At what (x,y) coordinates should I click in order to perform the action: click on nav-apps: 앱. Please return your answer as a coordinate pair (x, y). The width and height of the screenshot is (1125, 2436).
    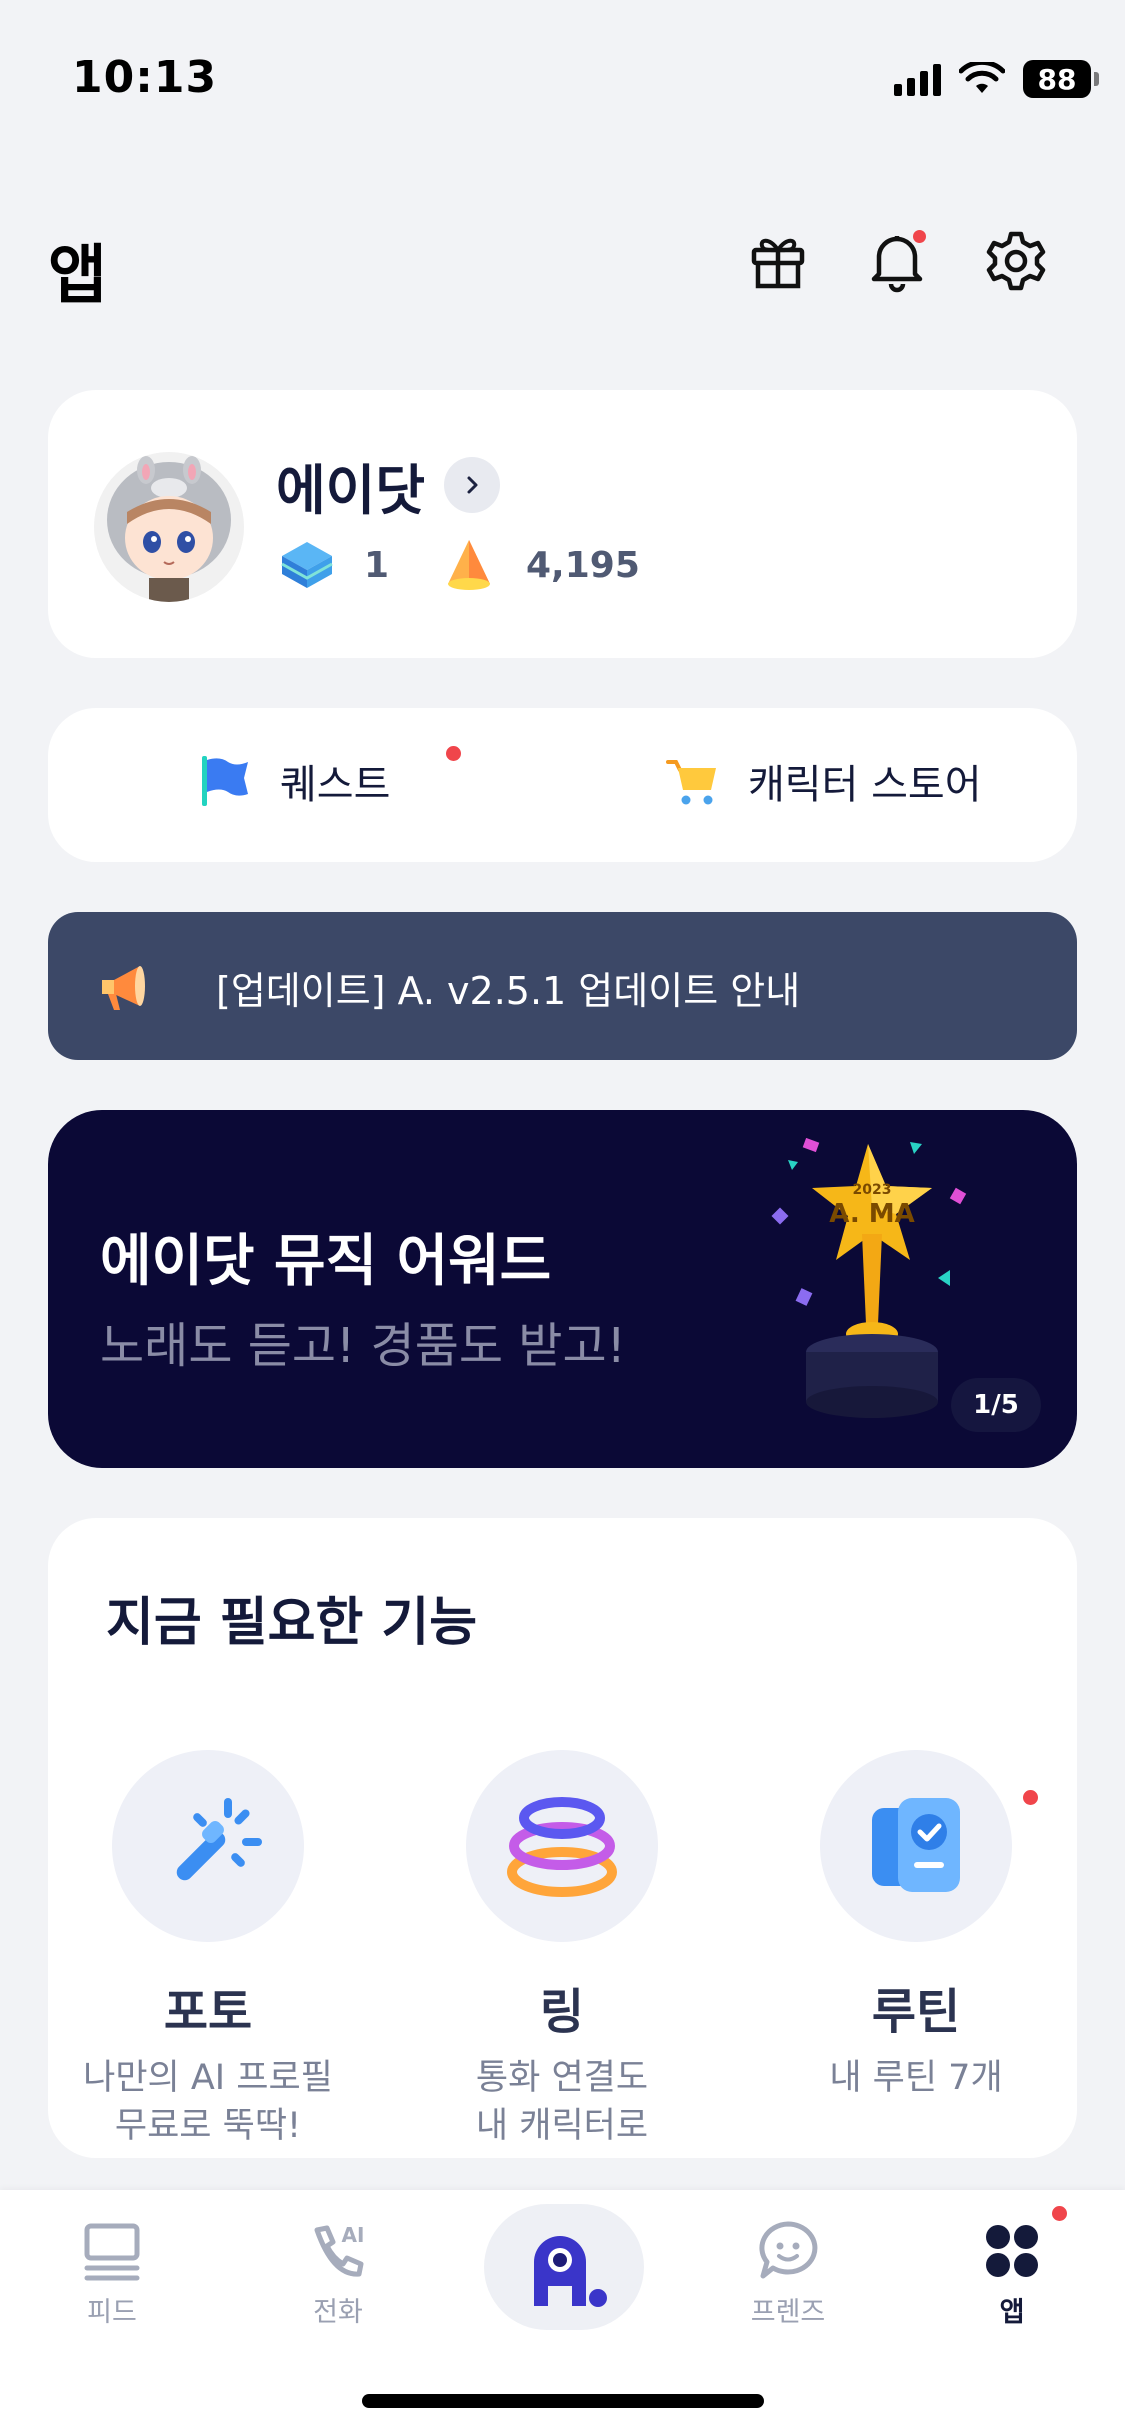
    Looking at the image, I should click on (1012, 2267).